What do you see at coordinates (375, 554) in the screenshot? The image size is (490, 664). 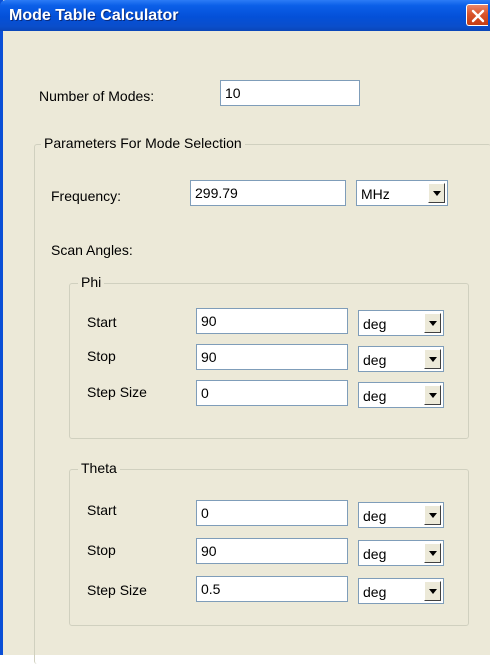 I see `theta-stop-unit-value: deg` at bounding box center [375, 554].